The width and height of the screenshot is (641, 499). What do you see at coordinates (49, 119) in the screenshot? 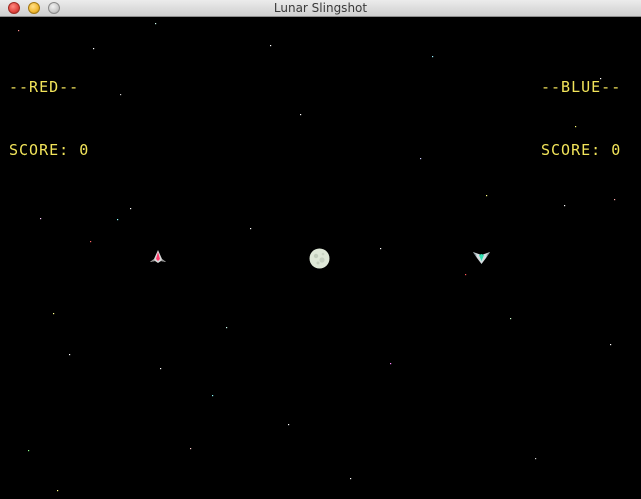
I see `red-player-hud: --RED-- SCORE: 0` at bounding box center [49, 119].